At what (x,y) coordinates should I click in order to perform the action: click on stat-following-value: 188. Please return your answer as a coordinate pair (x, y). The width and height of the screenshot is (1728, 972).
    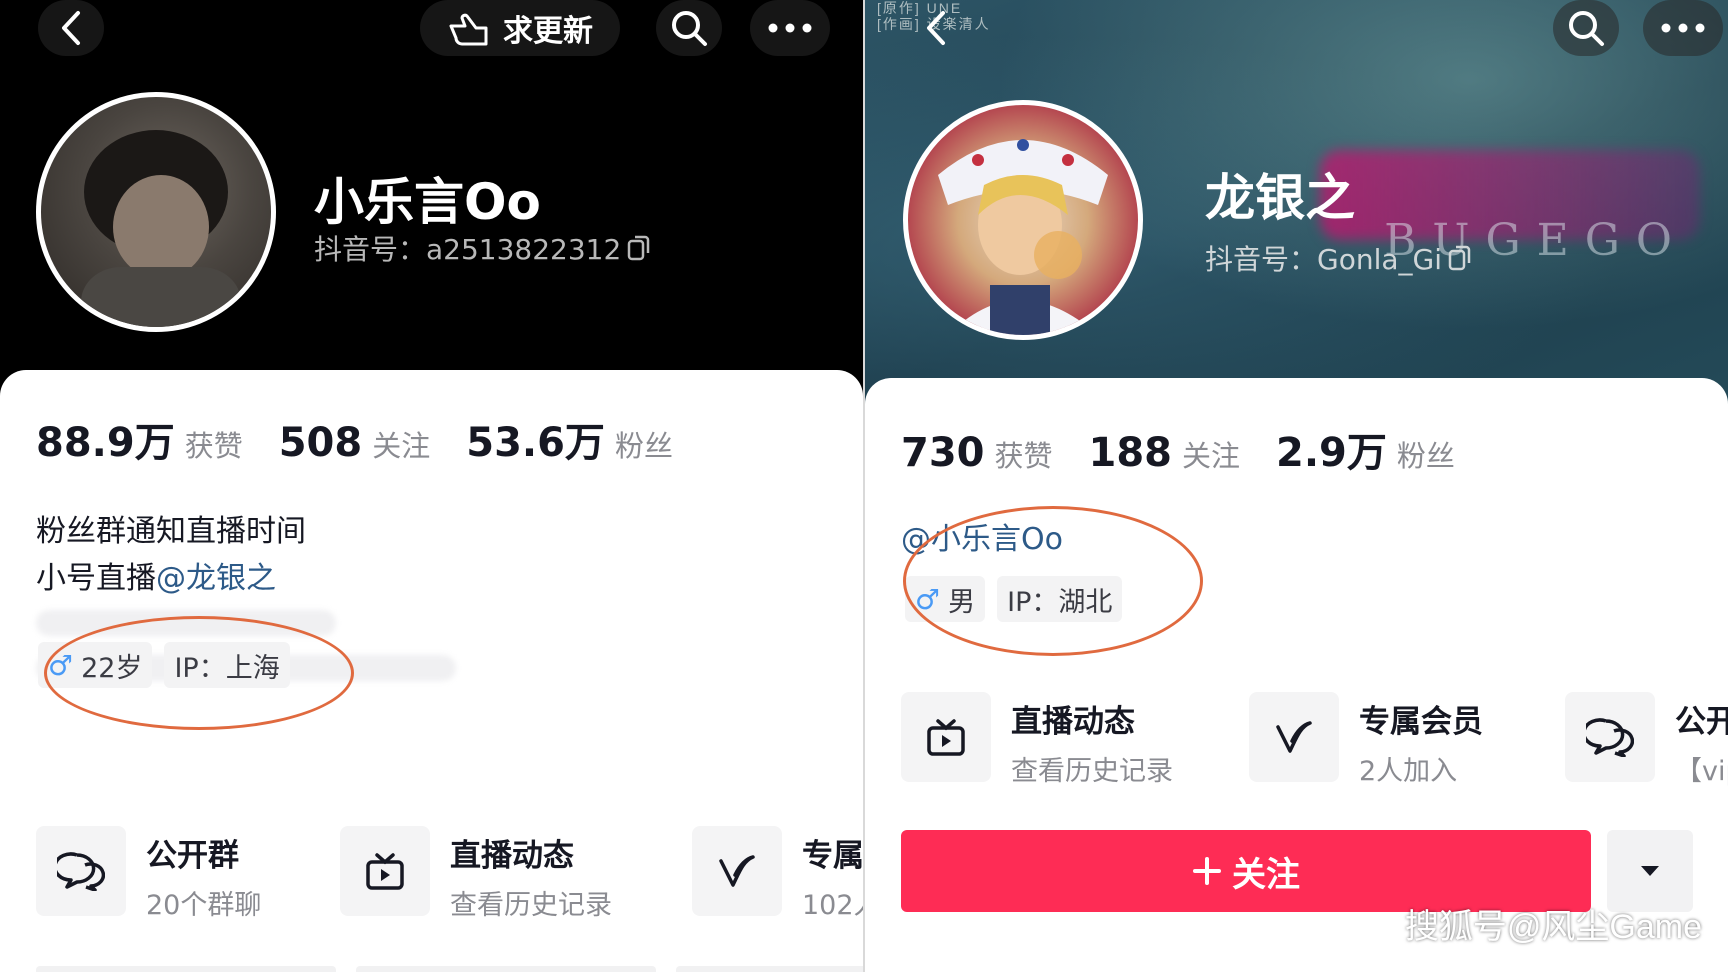
    Looking at the image, I should click on (1130, 453).